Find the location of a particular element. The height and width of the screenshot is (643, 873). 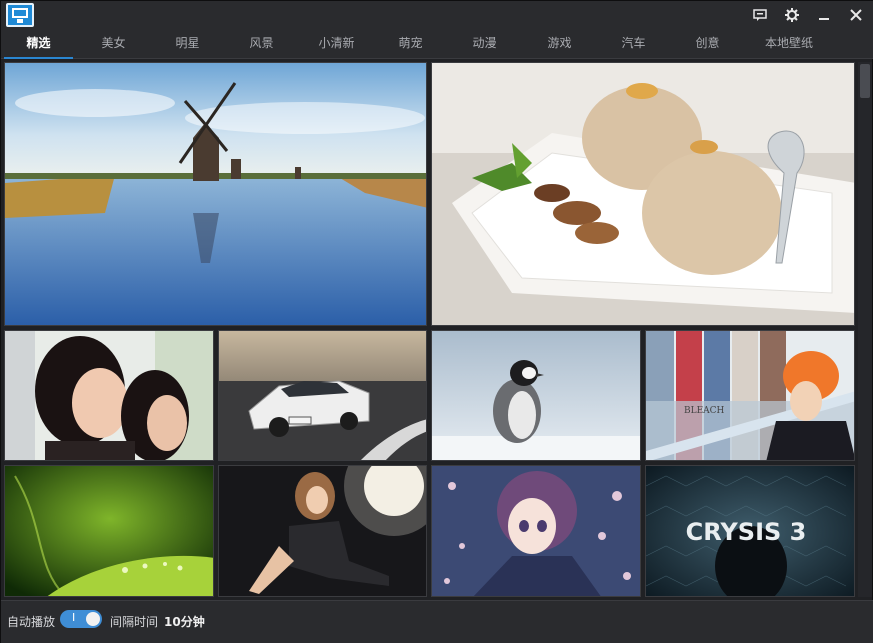

tab-local-wallpapers: 本地壁纸 is located at coordinates (789, 44).